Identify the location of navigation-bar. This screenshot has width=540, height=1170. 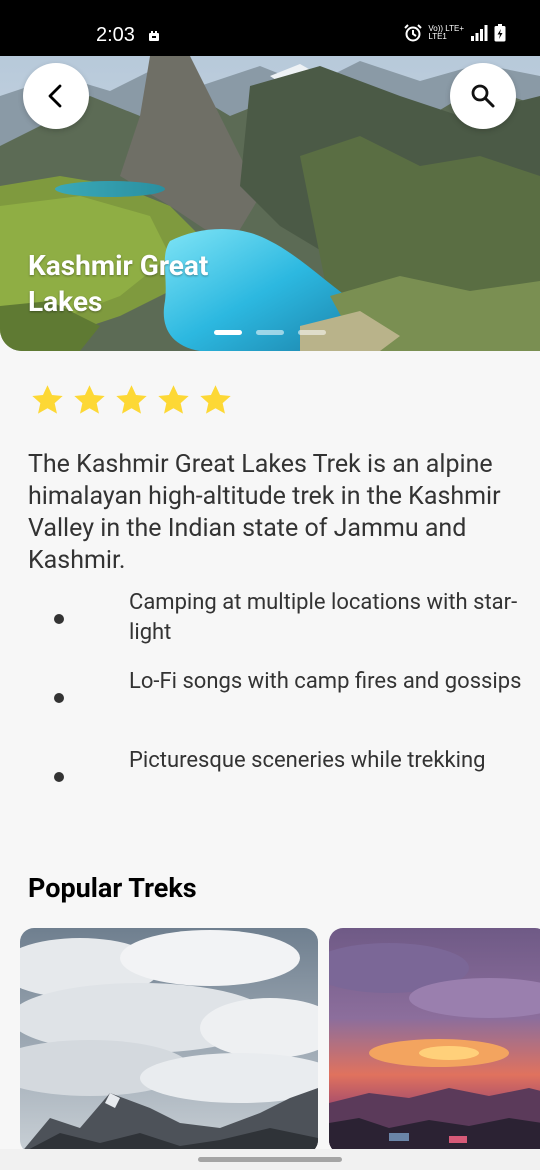
(270, 1159).